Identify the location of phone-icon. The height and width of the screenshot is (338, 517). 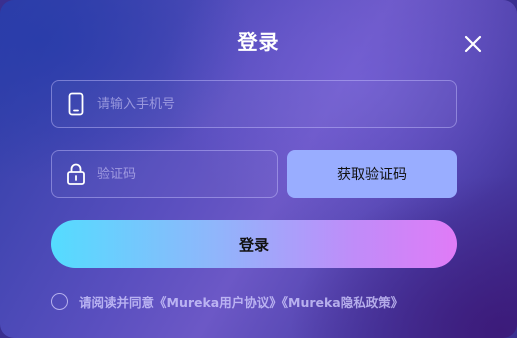
(76, 104).